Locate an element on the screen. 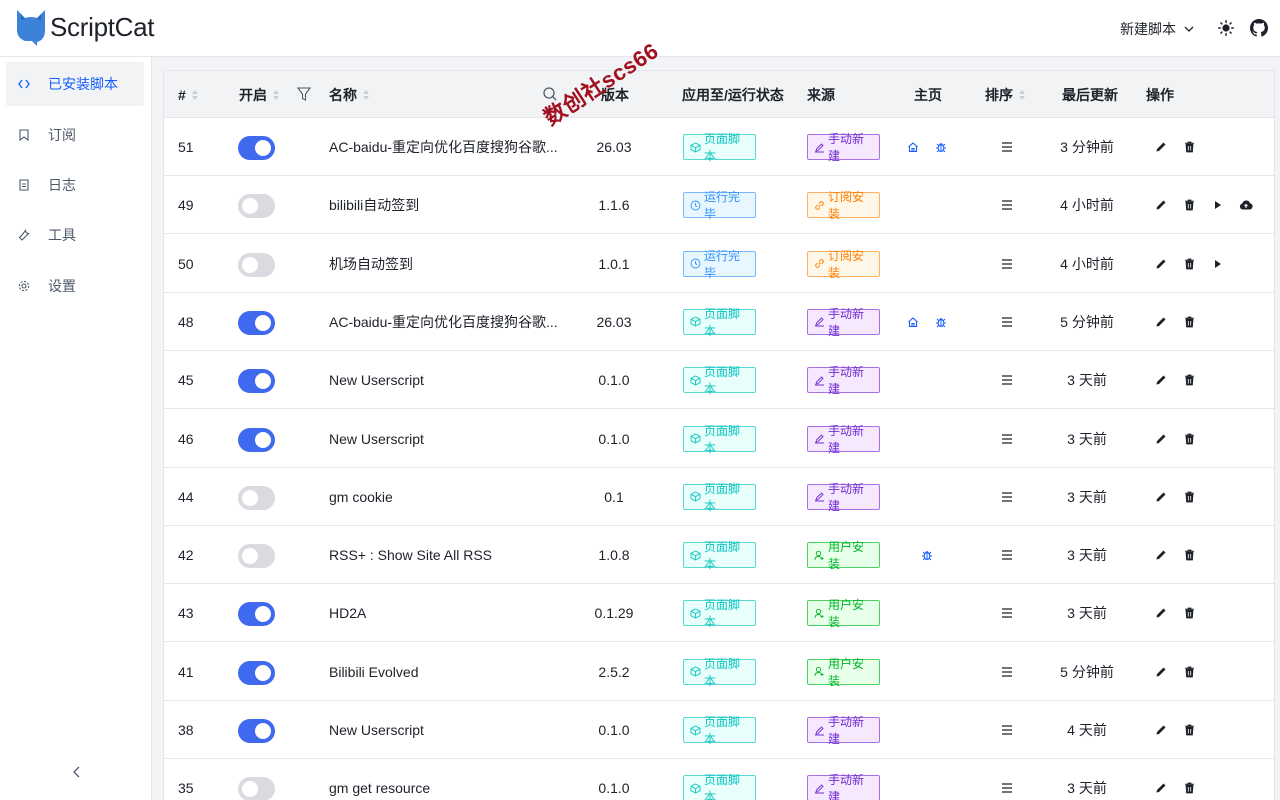 The width and height of the screenshot is (1280, 800). app-logo: ScriptCat is located at coordinates (84, 27).